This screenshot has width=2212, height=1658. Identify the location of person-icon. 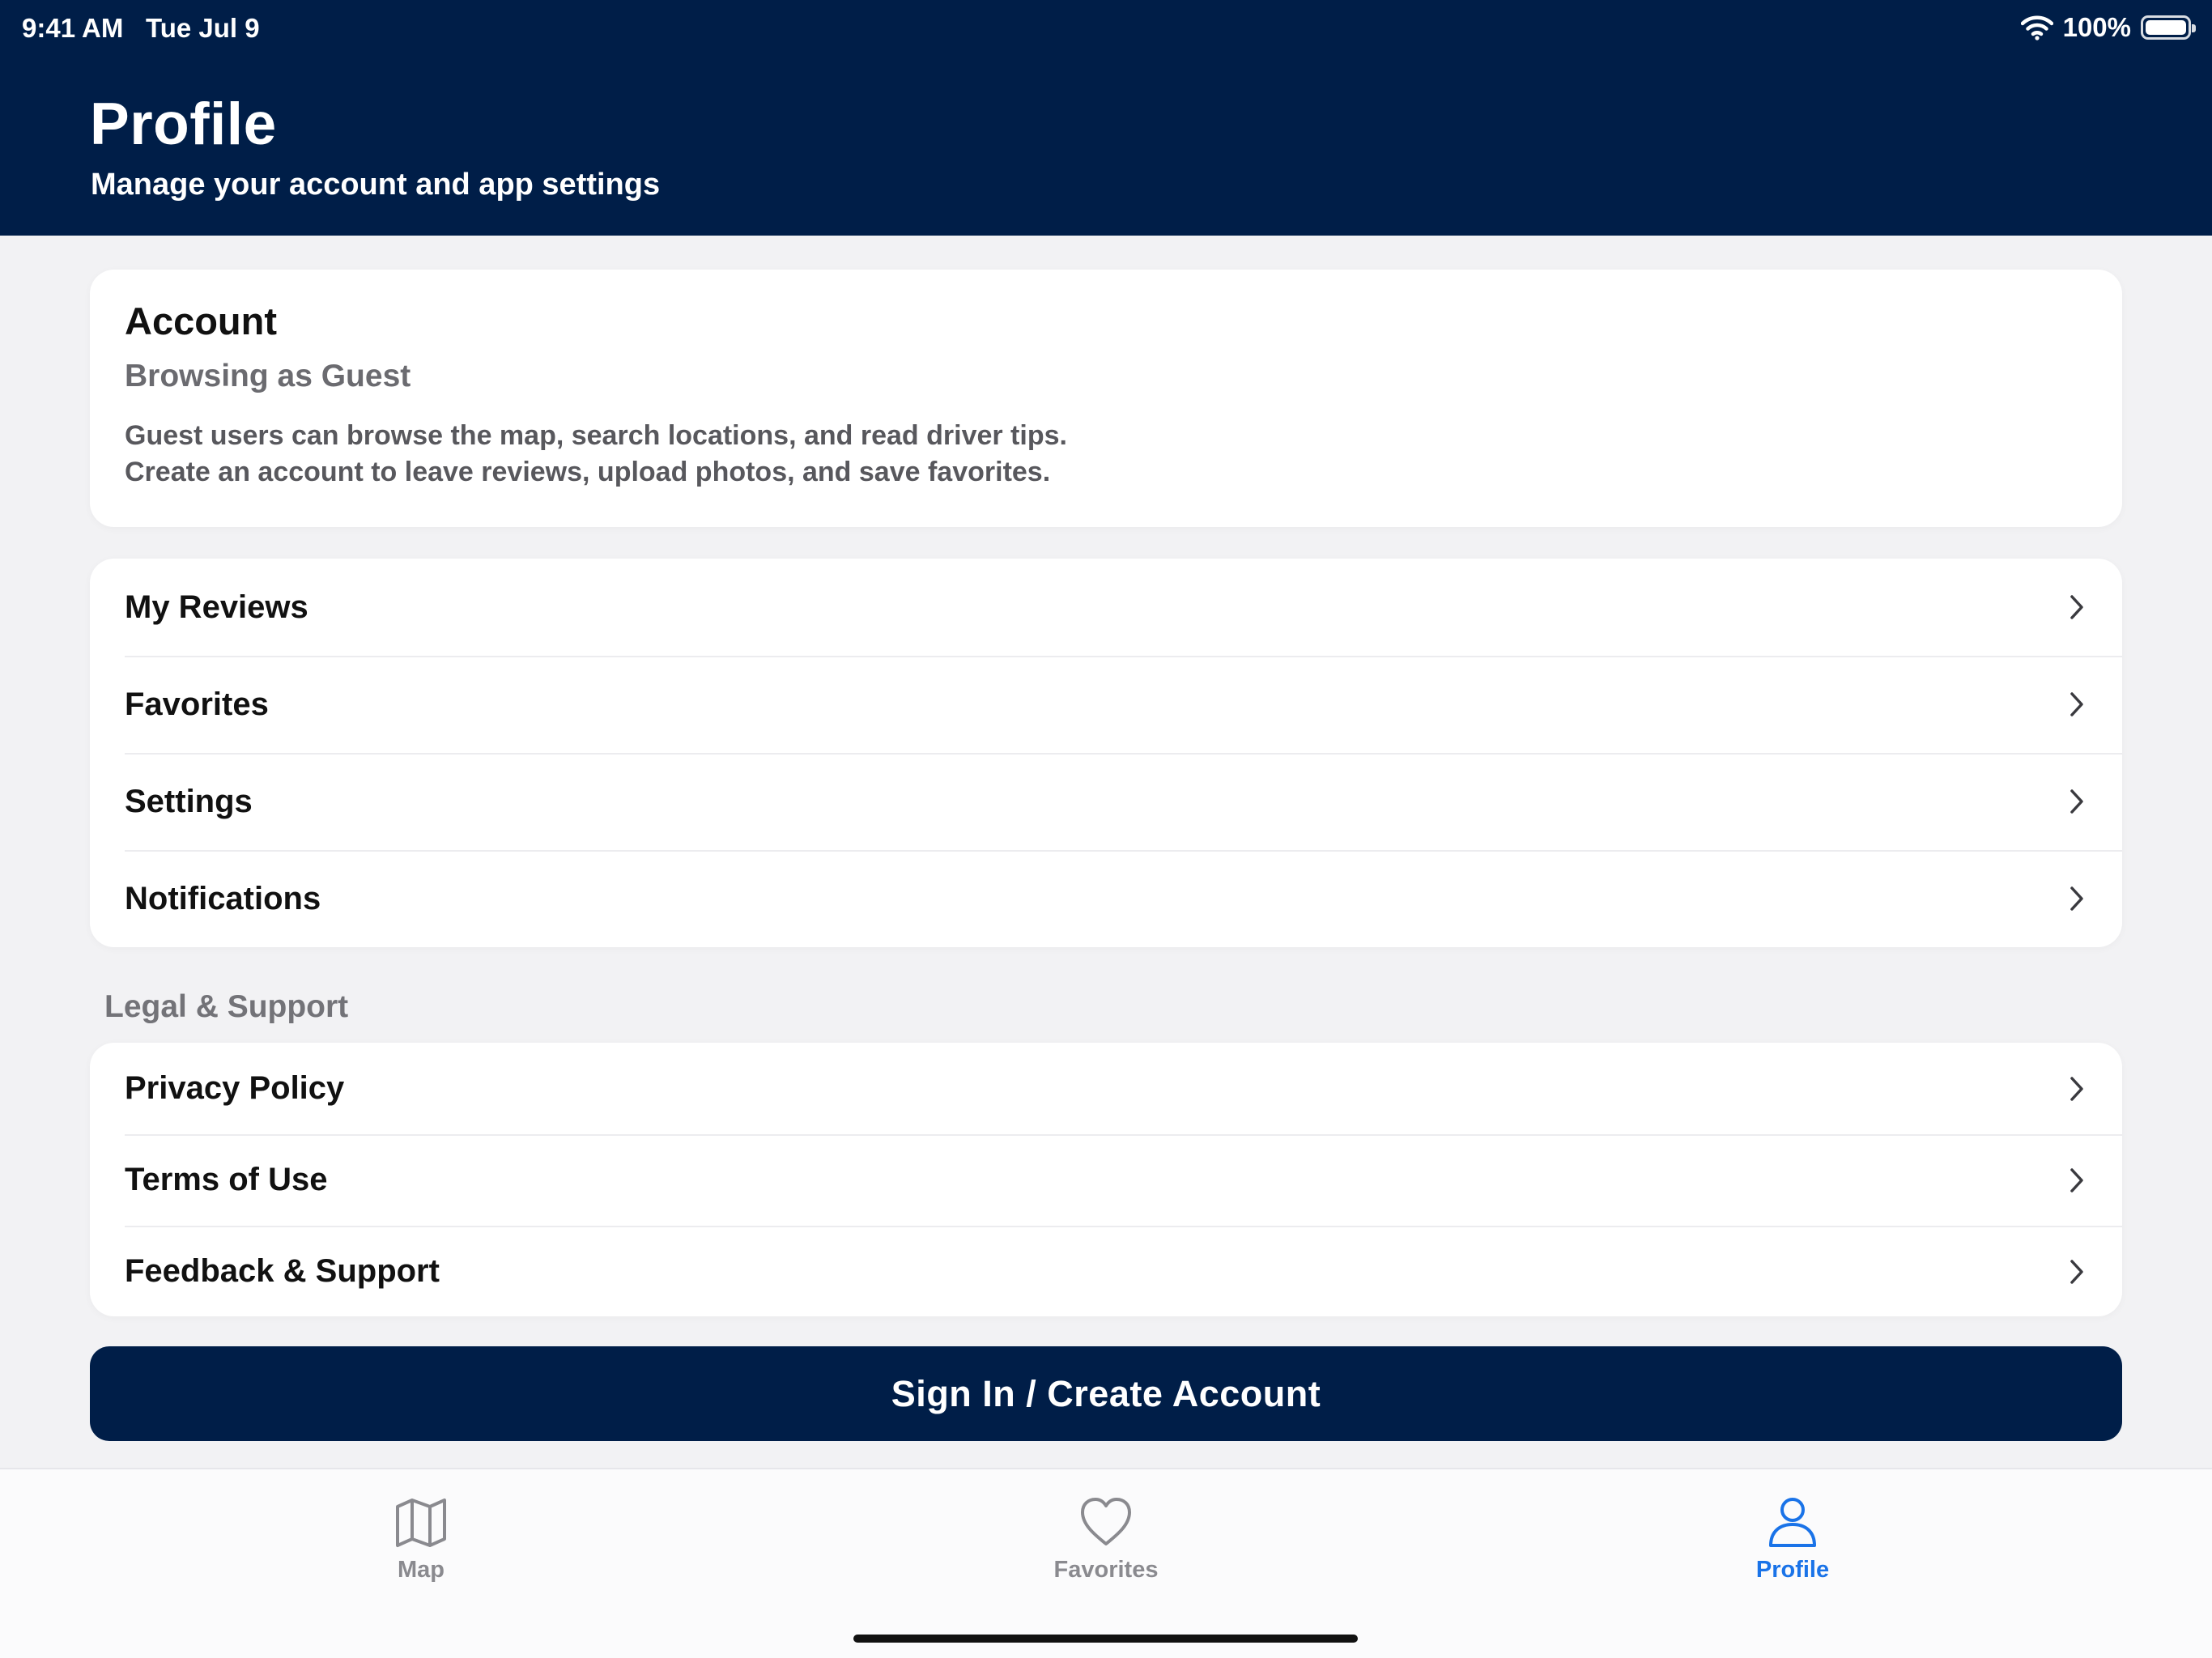
(1793, 1522).